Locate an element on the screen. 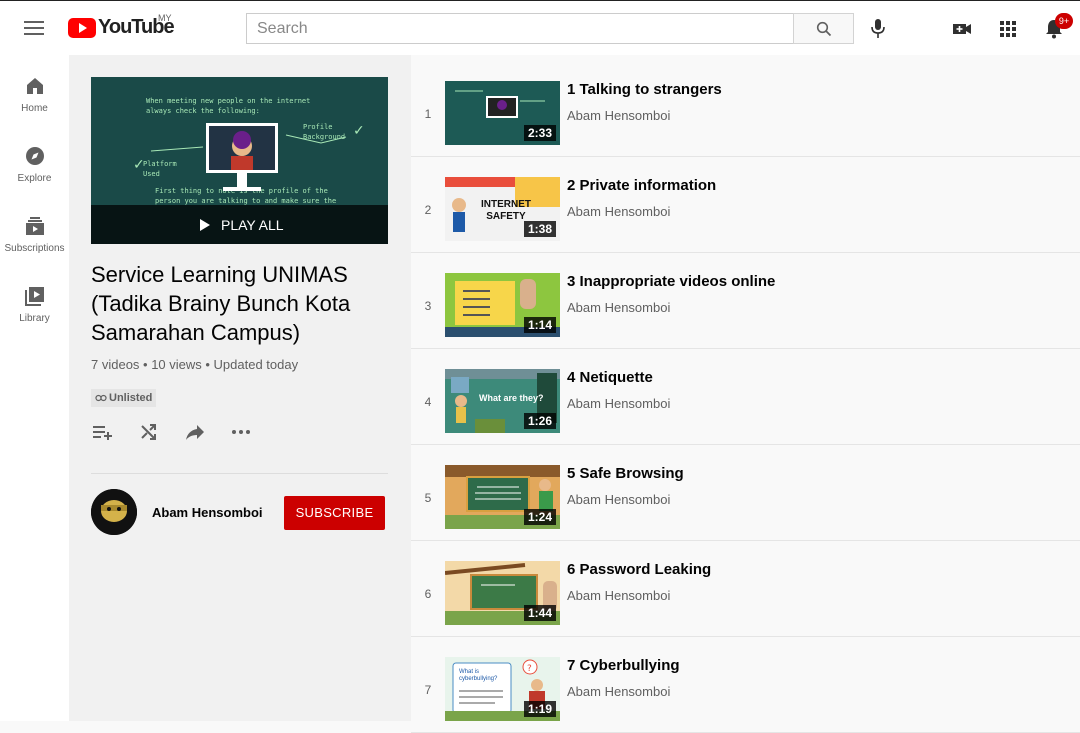 This screenshot has height=733, width=1080. video-title: 7 Cyberbullying is located at coordinates (623, 665).